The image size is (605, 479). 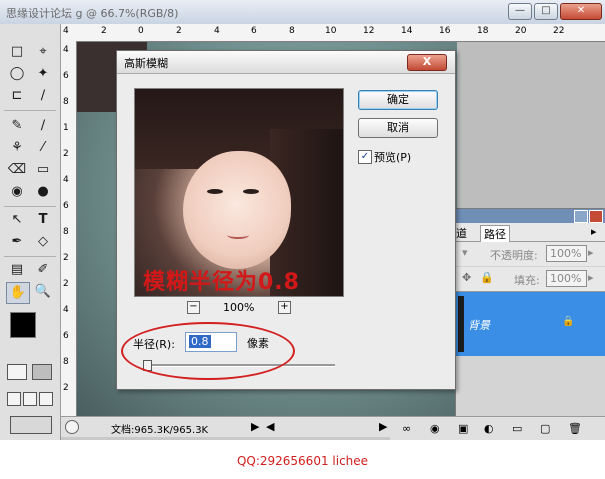 What do you see at coordinates (43, 170) in the screenshot?
I see `gradient-tool-icon: ▭` at bounding box center [43, 170].